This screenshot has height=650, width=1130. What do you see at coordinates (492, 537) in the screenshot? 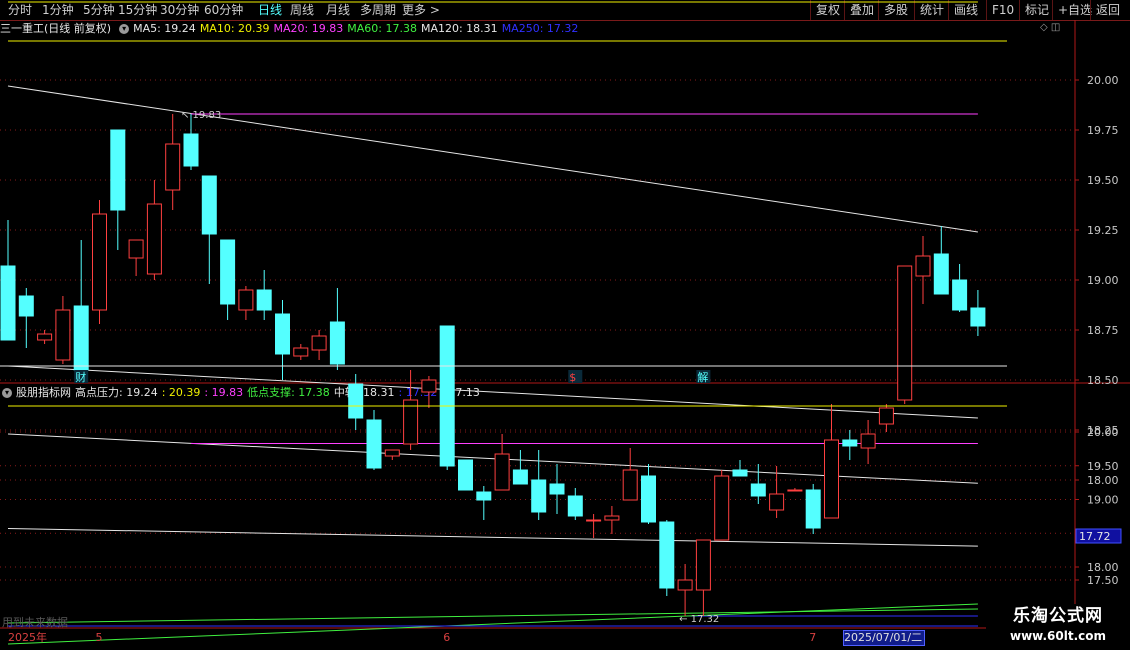
I see `sub-line` at bounding box center [492, 537].